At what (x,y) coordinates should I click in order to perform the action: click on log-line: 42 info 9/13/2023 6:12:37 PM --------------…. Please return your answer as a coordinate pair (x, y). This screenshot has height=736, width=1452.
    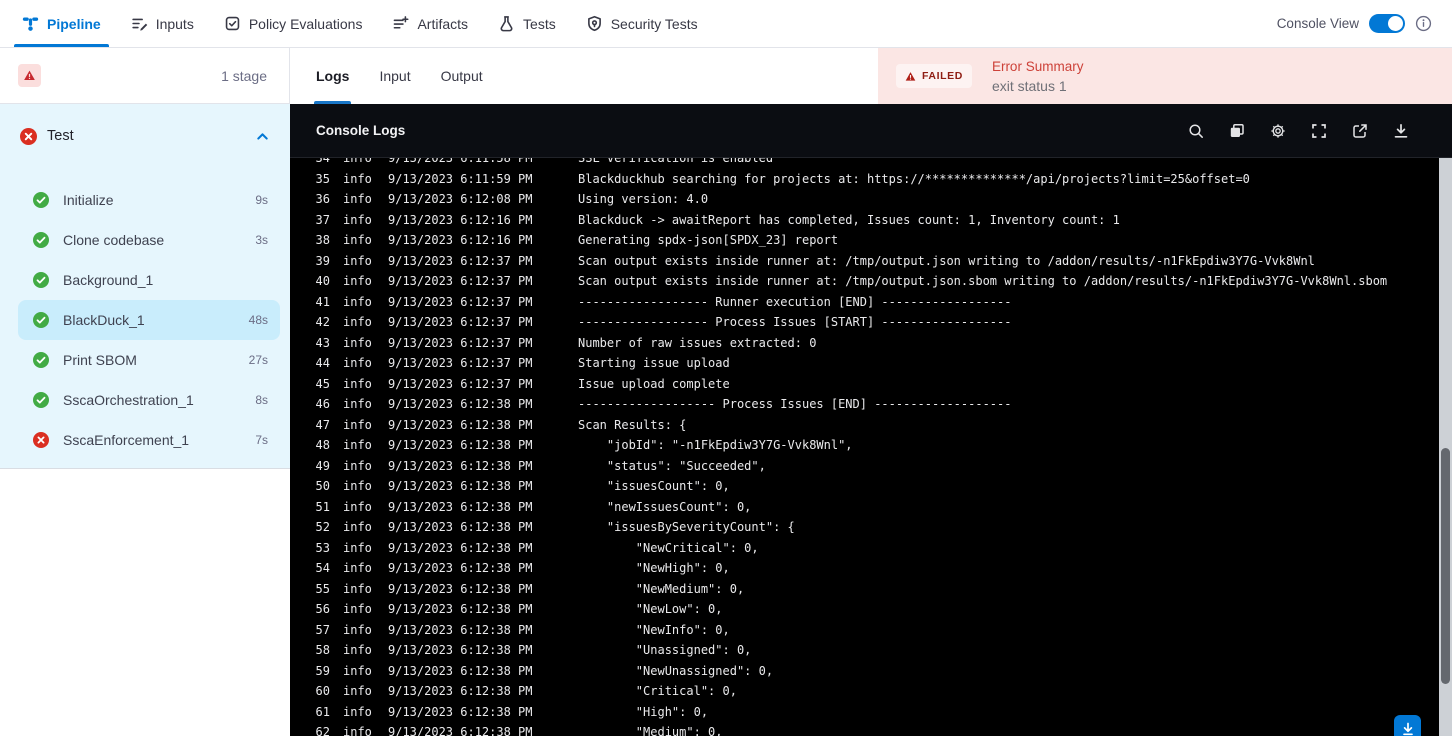
    Looking at the image, I should click on (871, 322).